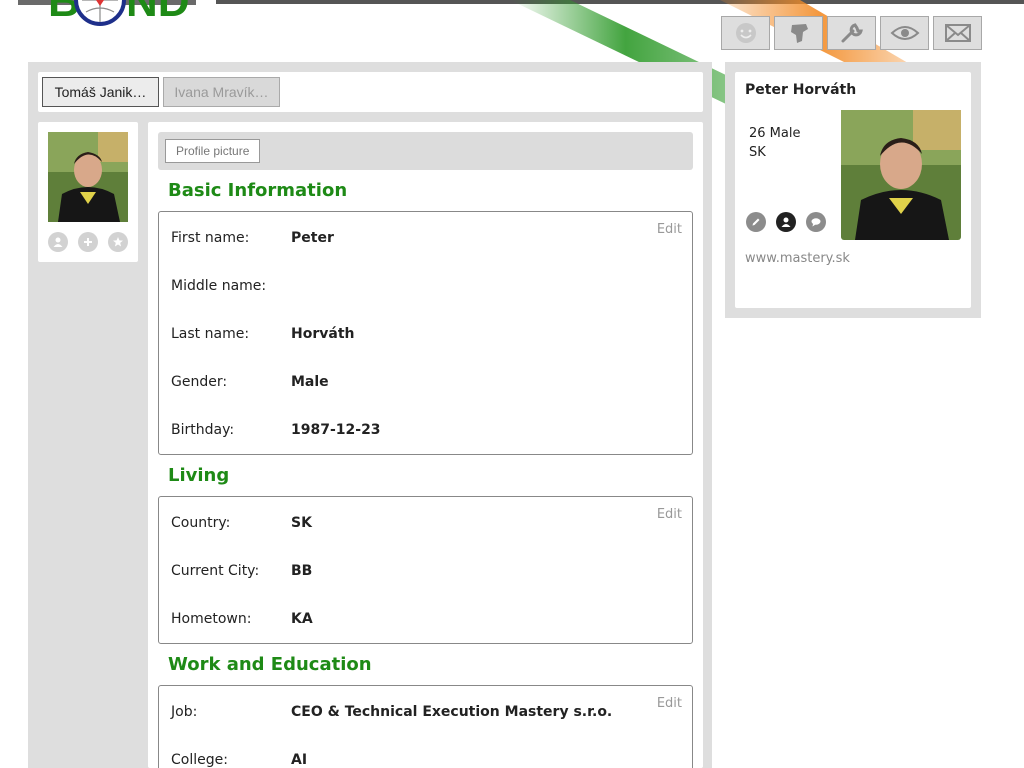 The height and width of the screenshot is (768, 1024). I want to click on map-icon, so click(799, 33).